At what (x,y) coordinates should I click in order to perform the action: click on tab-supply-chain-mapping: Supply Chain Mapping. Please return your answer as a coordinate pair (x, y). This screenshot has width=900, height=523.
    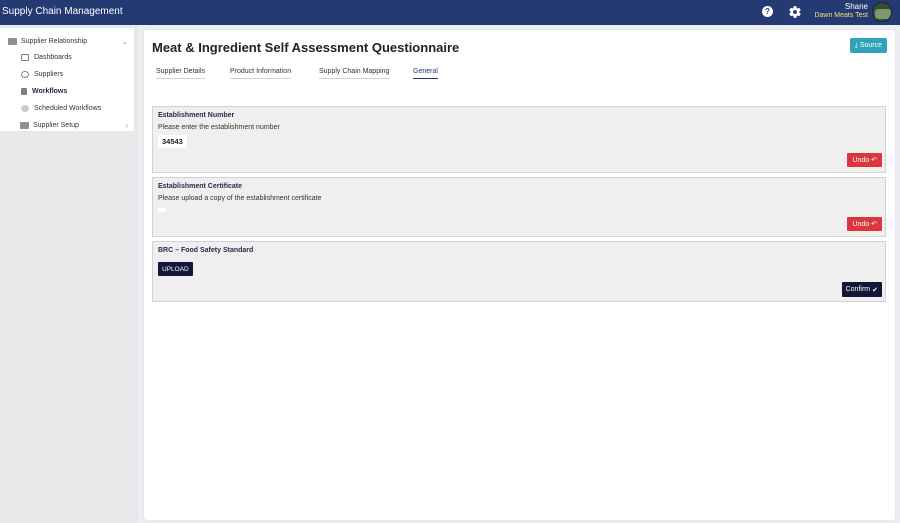
    Looking at the image, I should click on (354, 73).